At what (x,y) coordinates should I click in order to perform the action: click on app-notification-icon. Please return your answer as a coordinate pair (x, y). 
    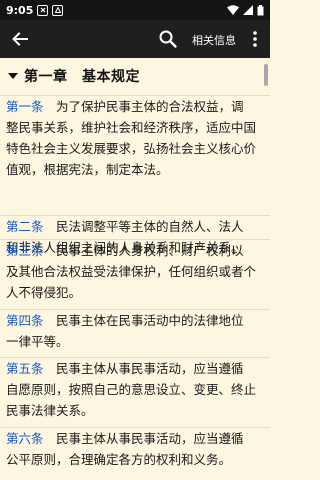
    Looking at the image, I should click on (58, 10).